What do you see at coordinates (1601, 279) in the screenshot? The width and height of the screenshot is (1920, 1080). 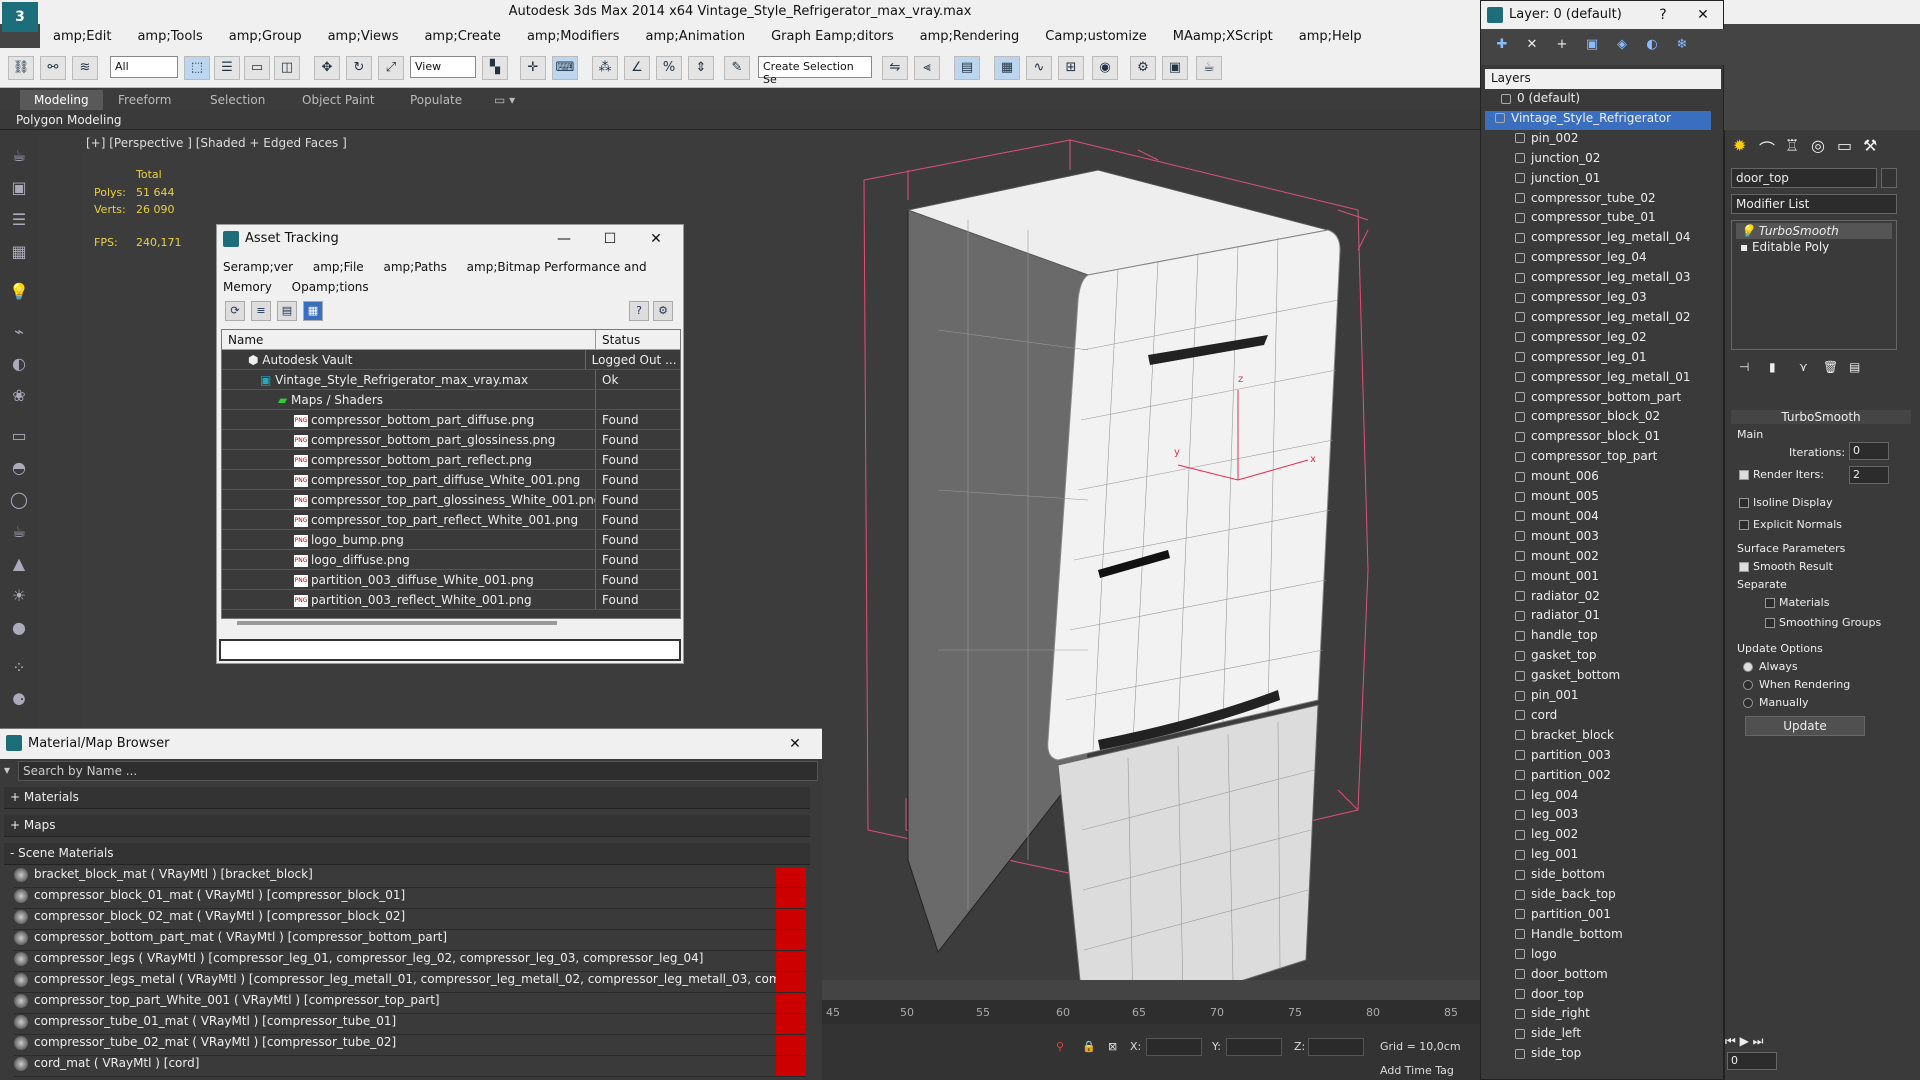 I see `layer-object-row: compressor_leg_metall_03` at bounding box center [1601, 279].